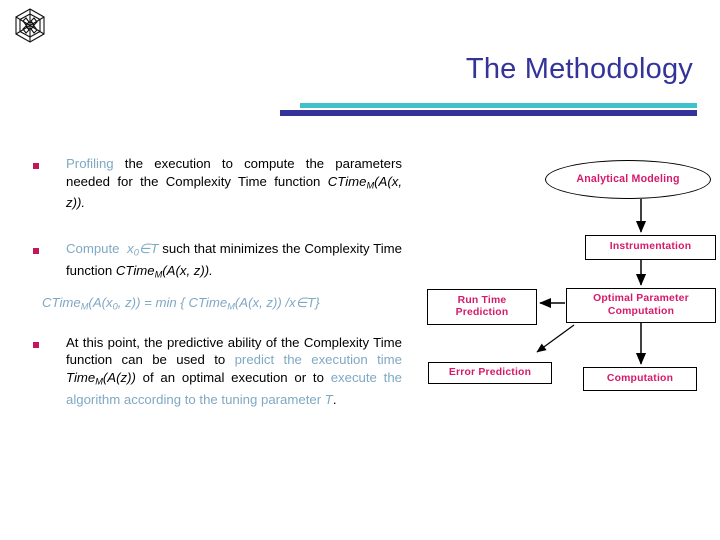 The image size is (720, 540). I want to click on run-time-prediction-node: Run Time Prediction, so click(482, 307).